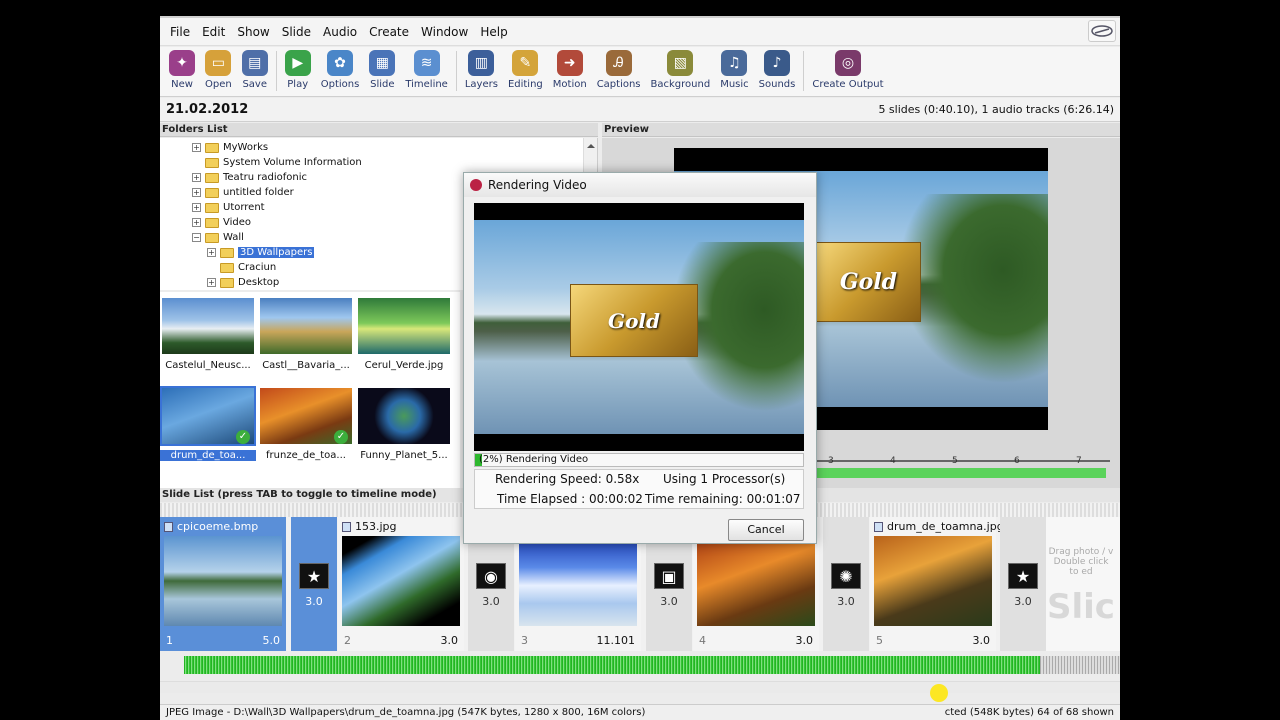 This screenshot has width=1280, height=720. Describe the element at coordinates (481, 84) in the screenshot. I see `toolbar-label: Layers` at that location.